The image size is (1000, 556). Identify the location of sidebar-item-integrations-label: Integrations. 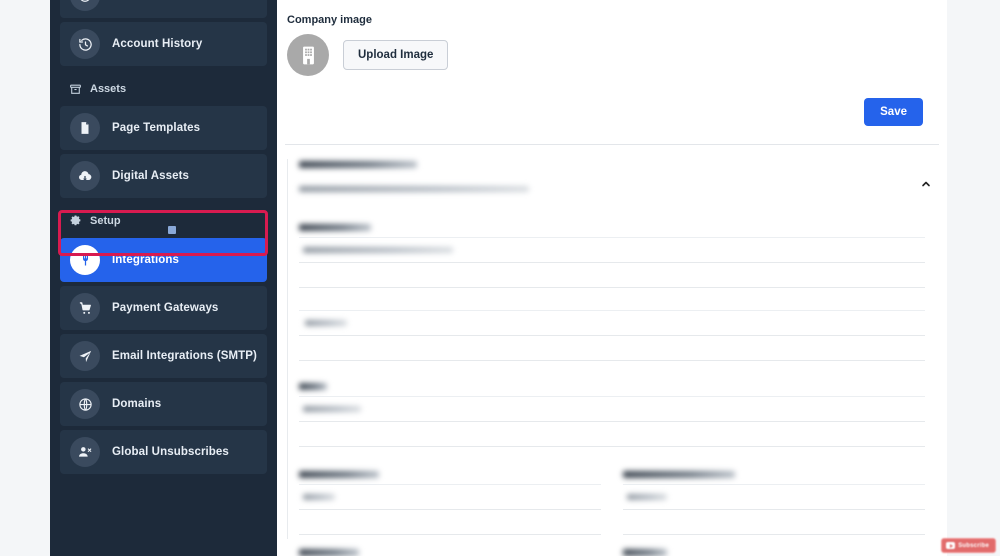
(146, 260).